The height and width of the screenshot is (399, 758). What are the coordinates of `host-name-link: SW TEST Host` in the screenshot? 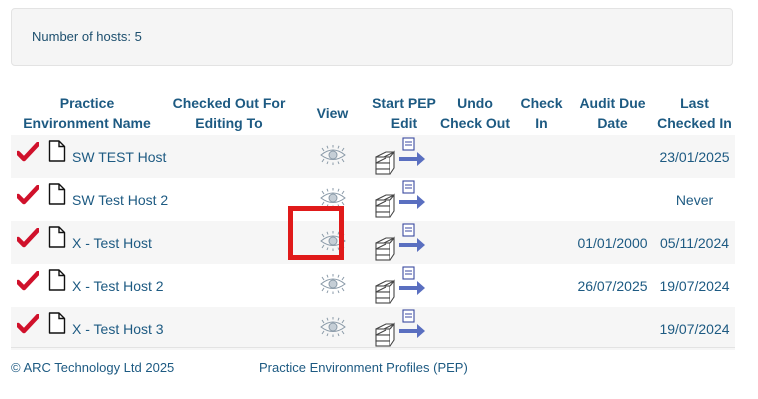 It's located at (119, 157).